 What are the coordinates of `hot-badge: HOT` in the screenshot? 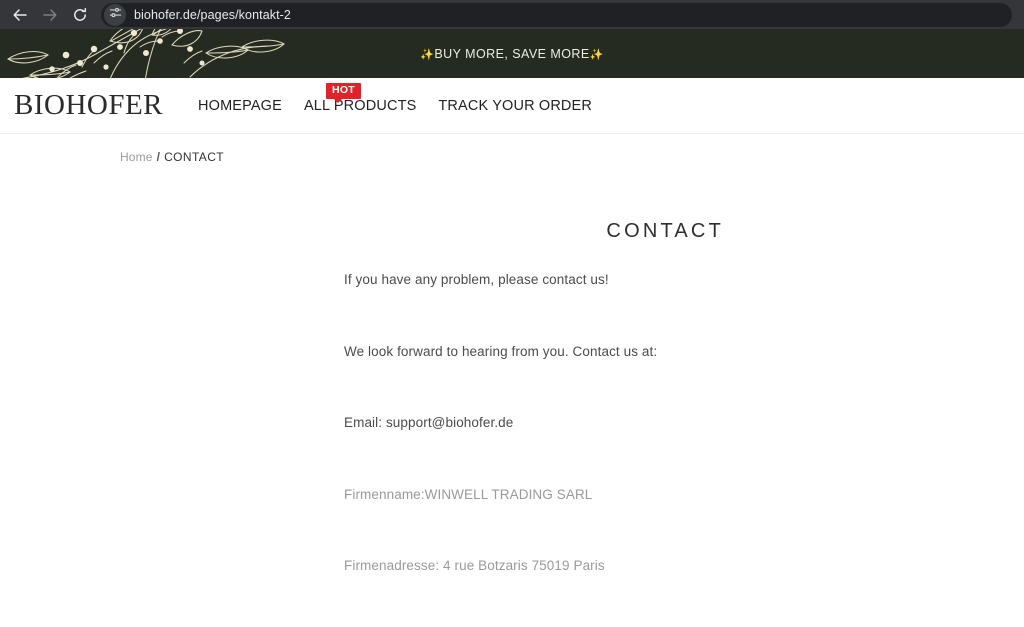 It's located at (343, 93).